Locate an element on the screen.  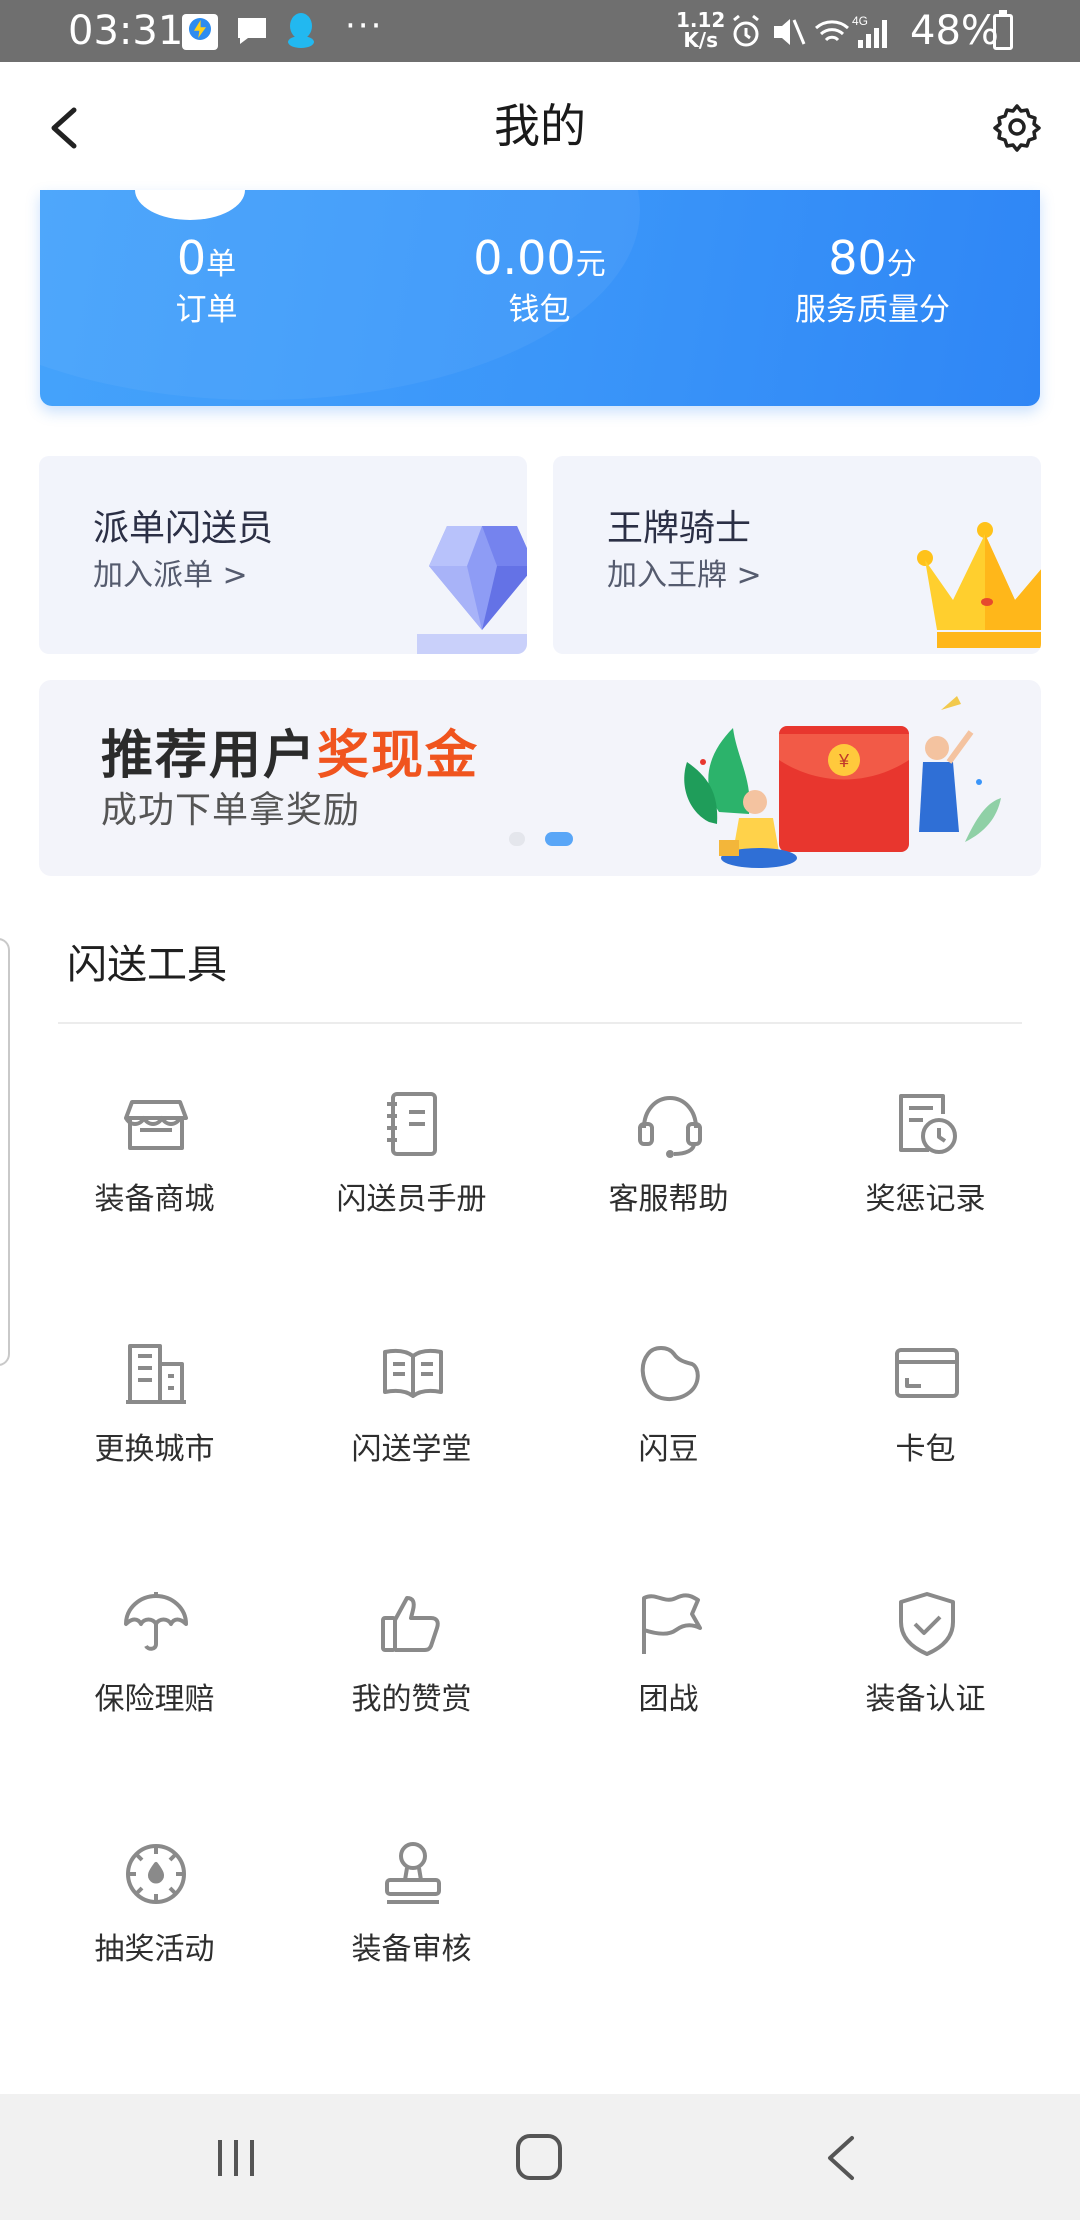
tool-label: 装备认证 is located at coordinates (925, 1699).